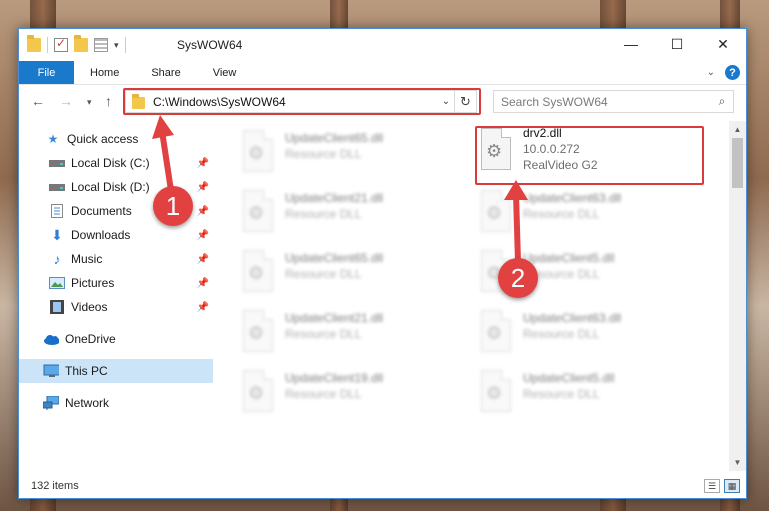 The height and width of the screenshot is (511, 769). What do you see at coordinates (116, 307) in the screenshot?
I see `sidebar-item-videos: Videos 📌` at bounding box center [116, 307].